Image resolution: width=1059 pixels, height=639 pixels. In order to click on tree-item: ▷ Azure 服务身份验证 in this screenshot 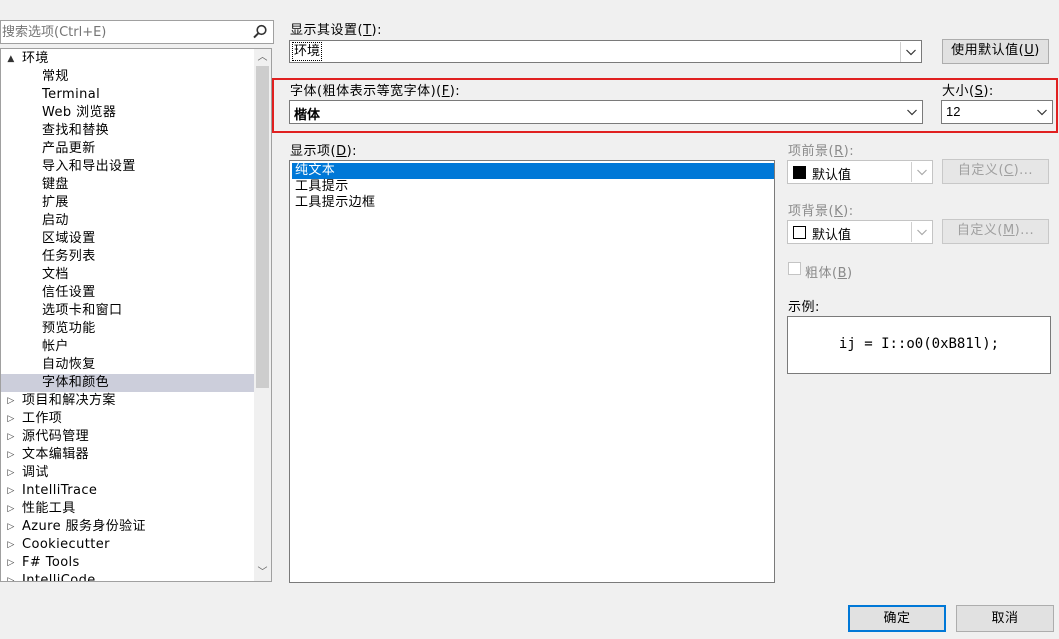, I will do `click(127, 527)`.